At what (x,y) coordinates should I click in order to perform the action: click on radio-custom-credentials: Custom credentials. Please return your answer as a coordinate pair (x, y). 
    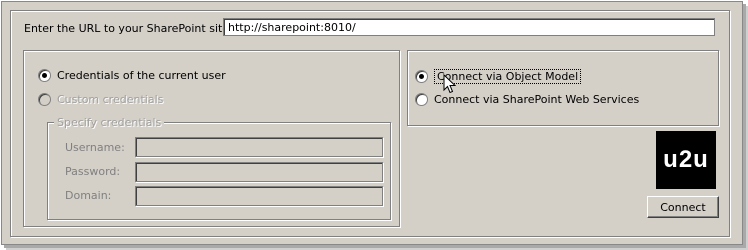
    Looking at the image, I should click on (100, 99).